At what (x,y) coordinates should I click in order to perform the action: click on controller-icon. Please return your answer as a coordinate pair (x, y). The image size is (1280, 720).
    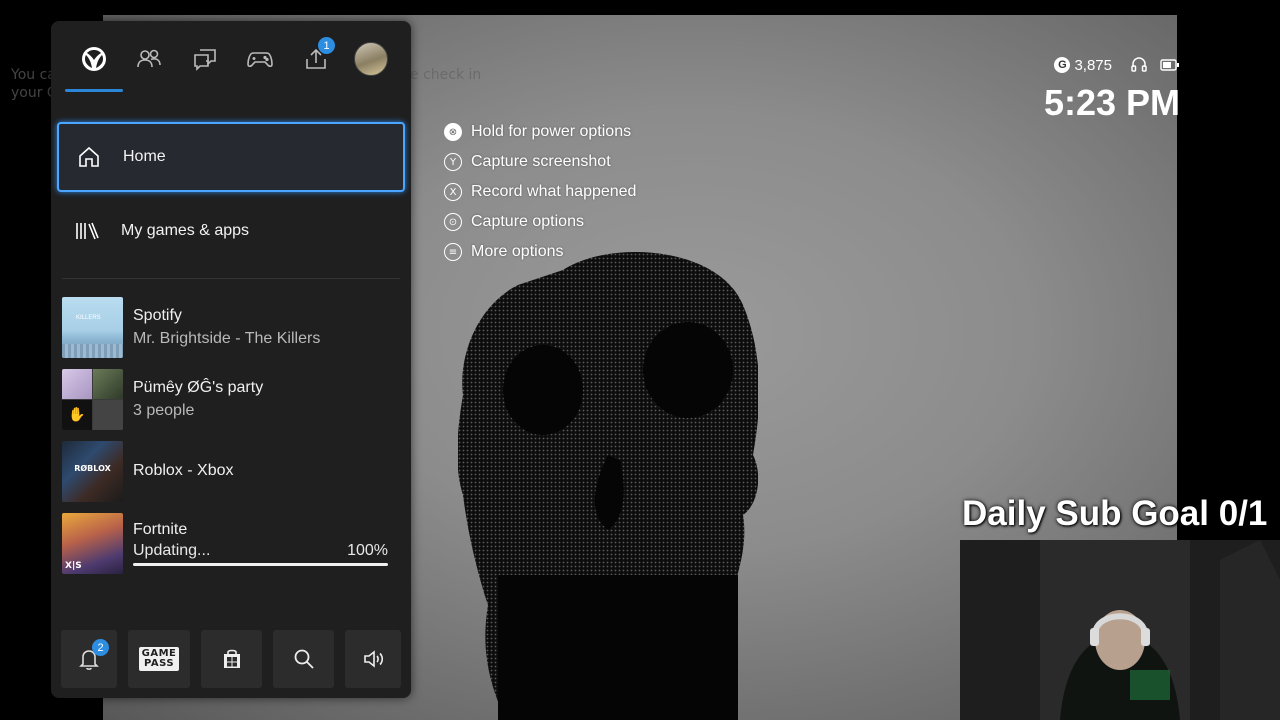
    Looking at the image, I should click on (260, 60).